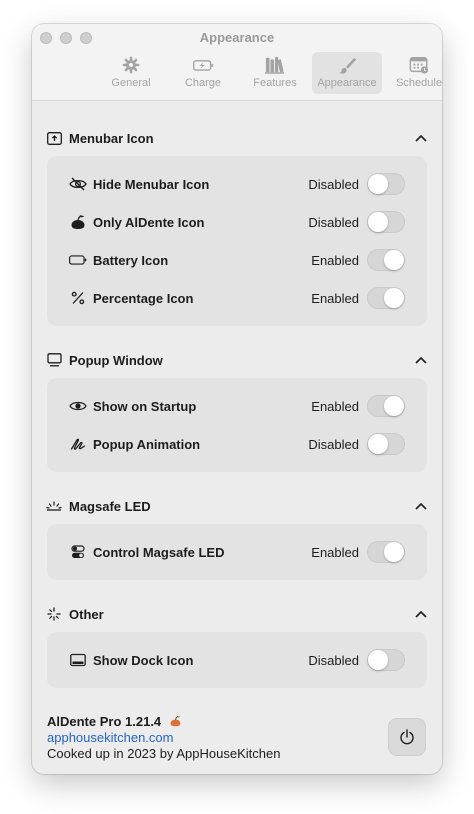 This screenshot has width=474, height=814. I want to click on tab-schedule-label: Schedule, so click(419, 83).